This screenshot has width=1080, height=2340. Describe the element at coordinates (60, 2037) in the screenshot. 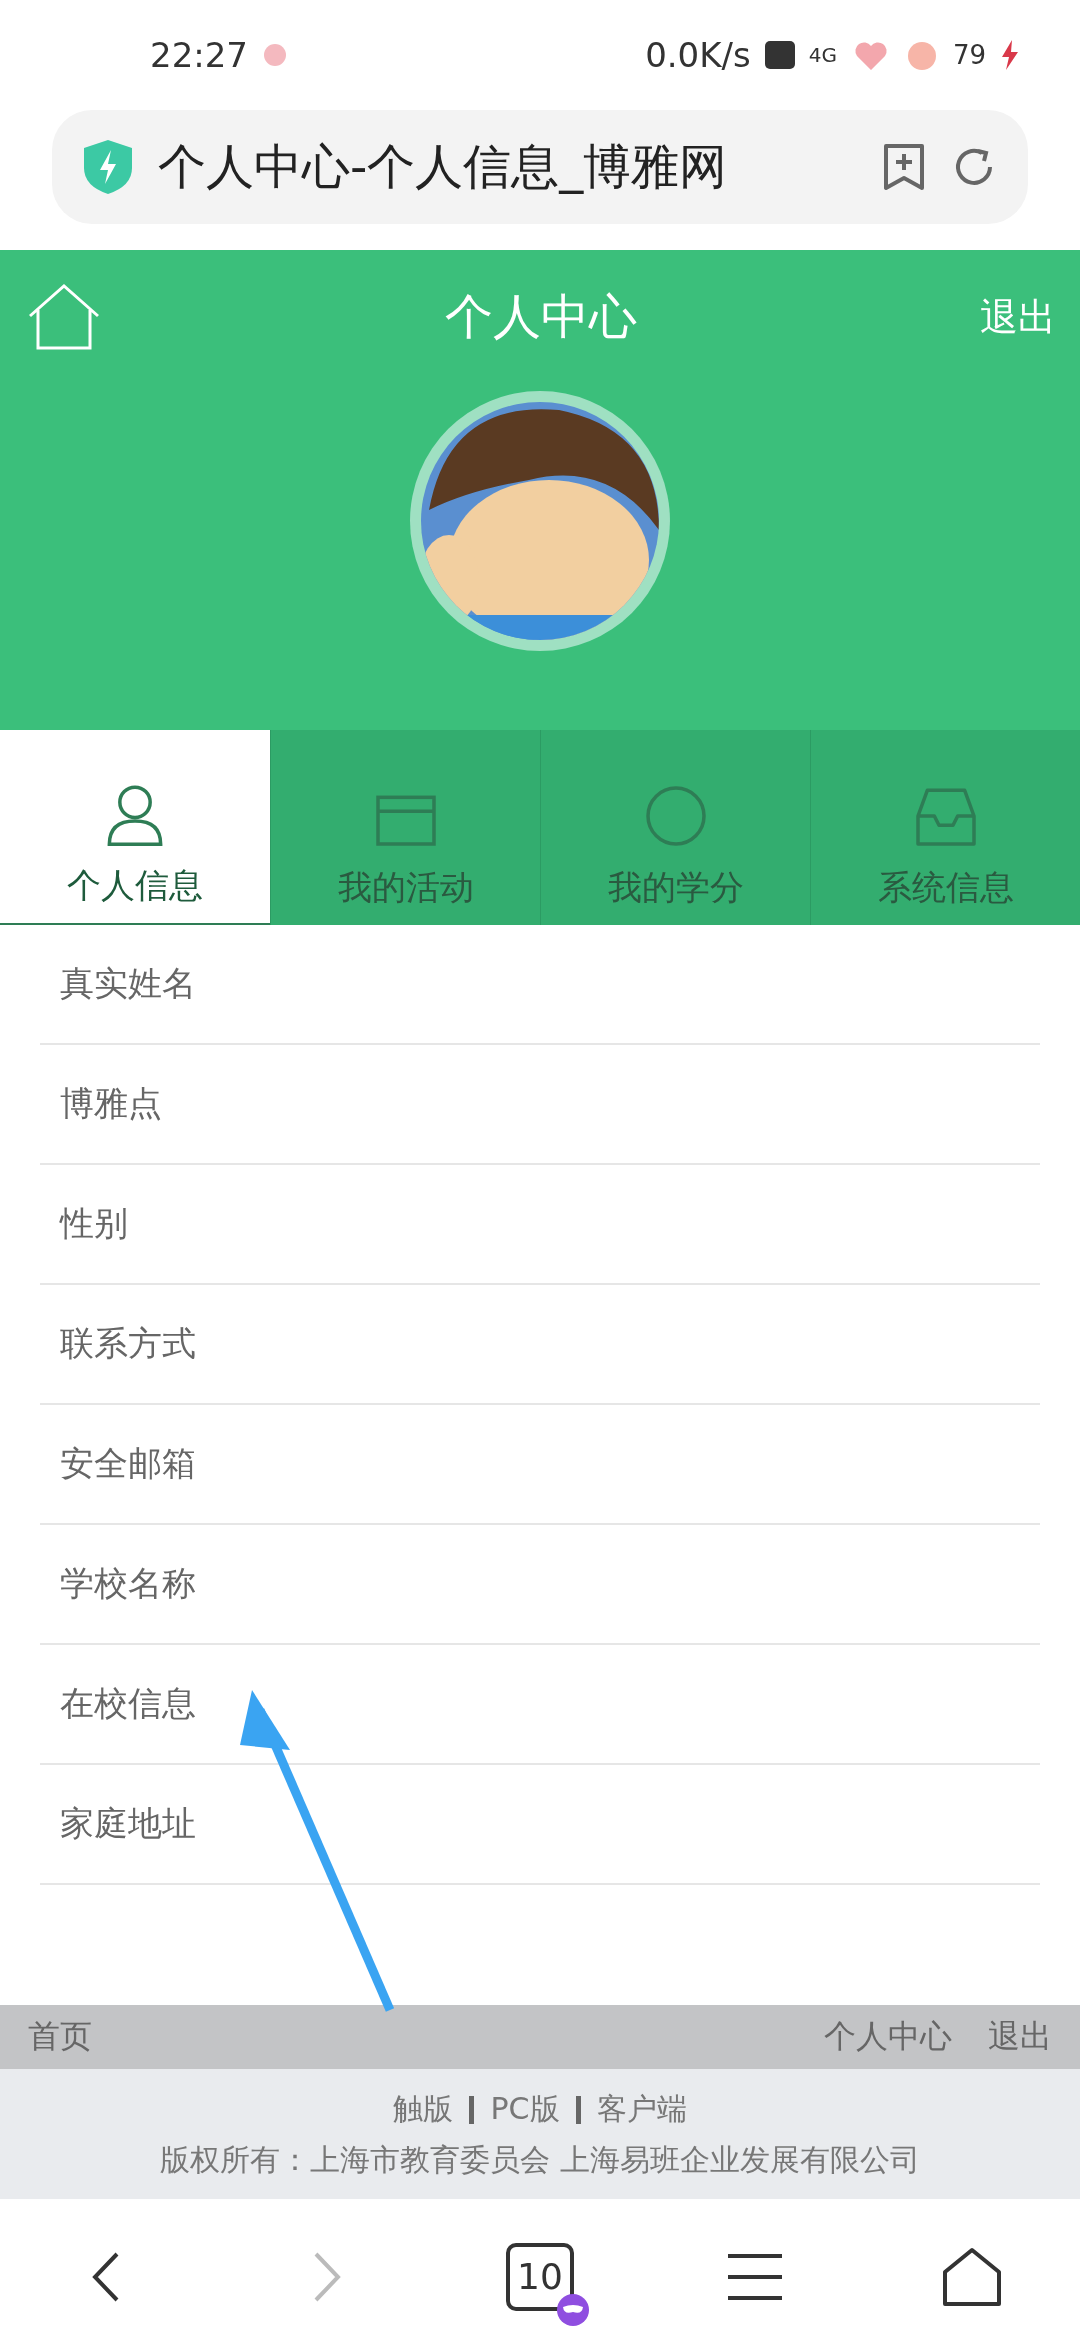

I see `home-link: 首页` at that location.